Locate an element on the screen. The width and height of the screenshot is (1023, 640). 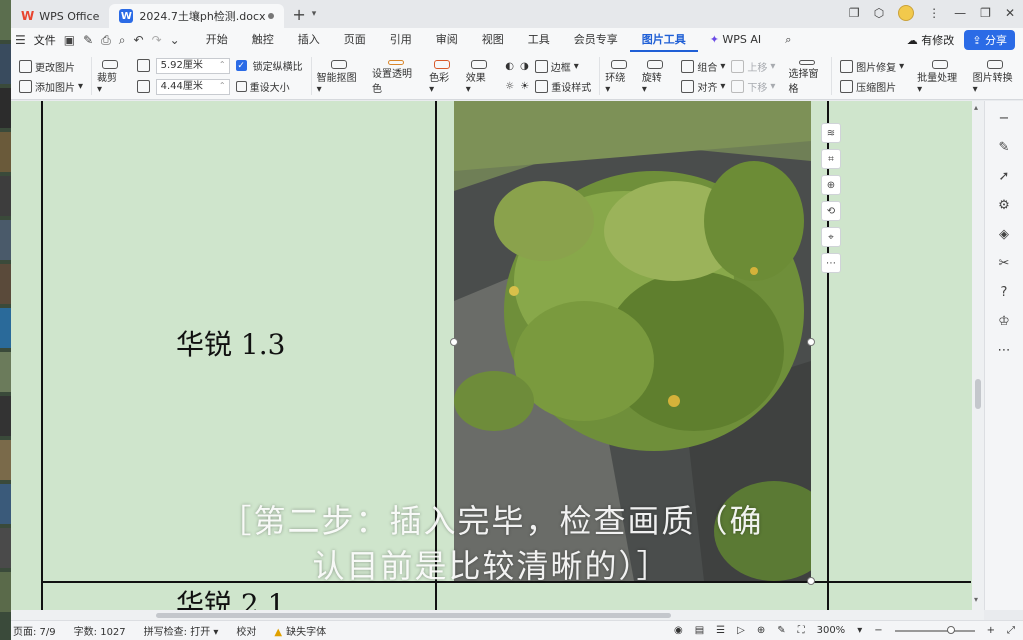
new-tab-plus-icon: + is located at coordinates (298, 14).